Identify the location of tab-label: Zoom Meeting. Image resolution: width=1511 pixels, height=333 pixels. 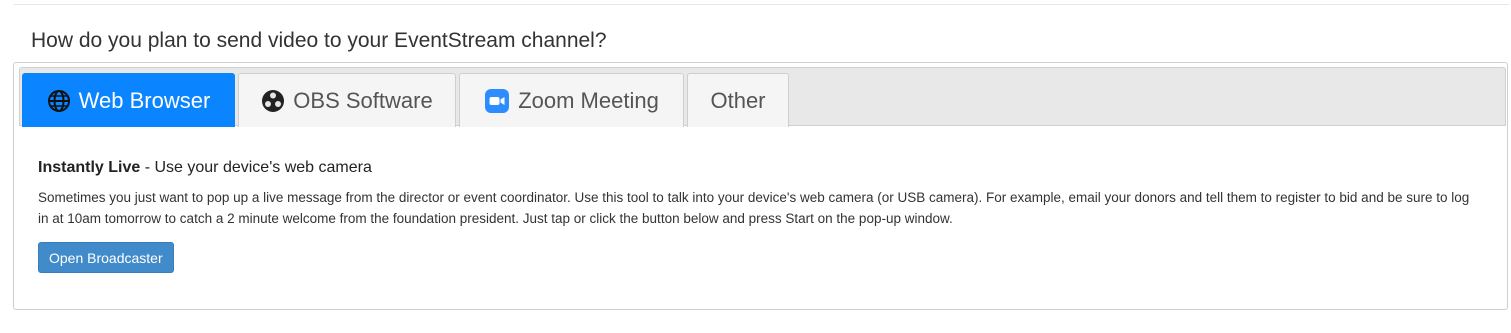
(588, 100).